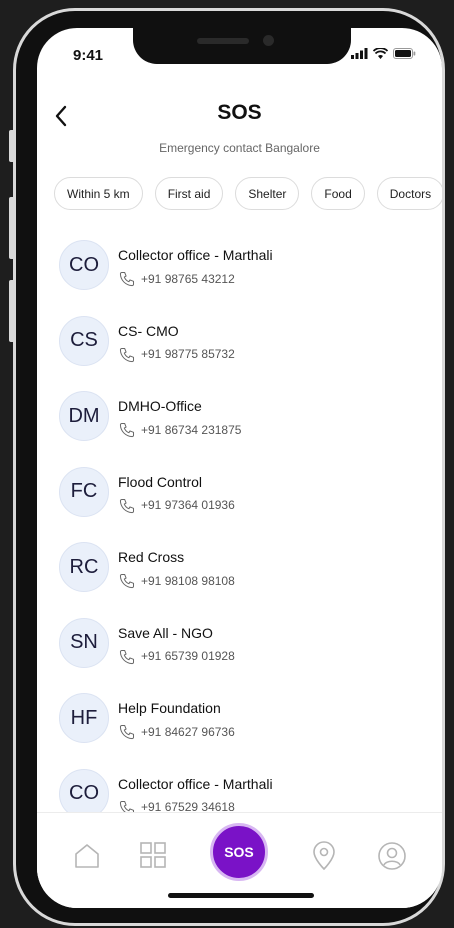 The image size is (454, 928). I want to click on battery-icon, so click(404, 53).